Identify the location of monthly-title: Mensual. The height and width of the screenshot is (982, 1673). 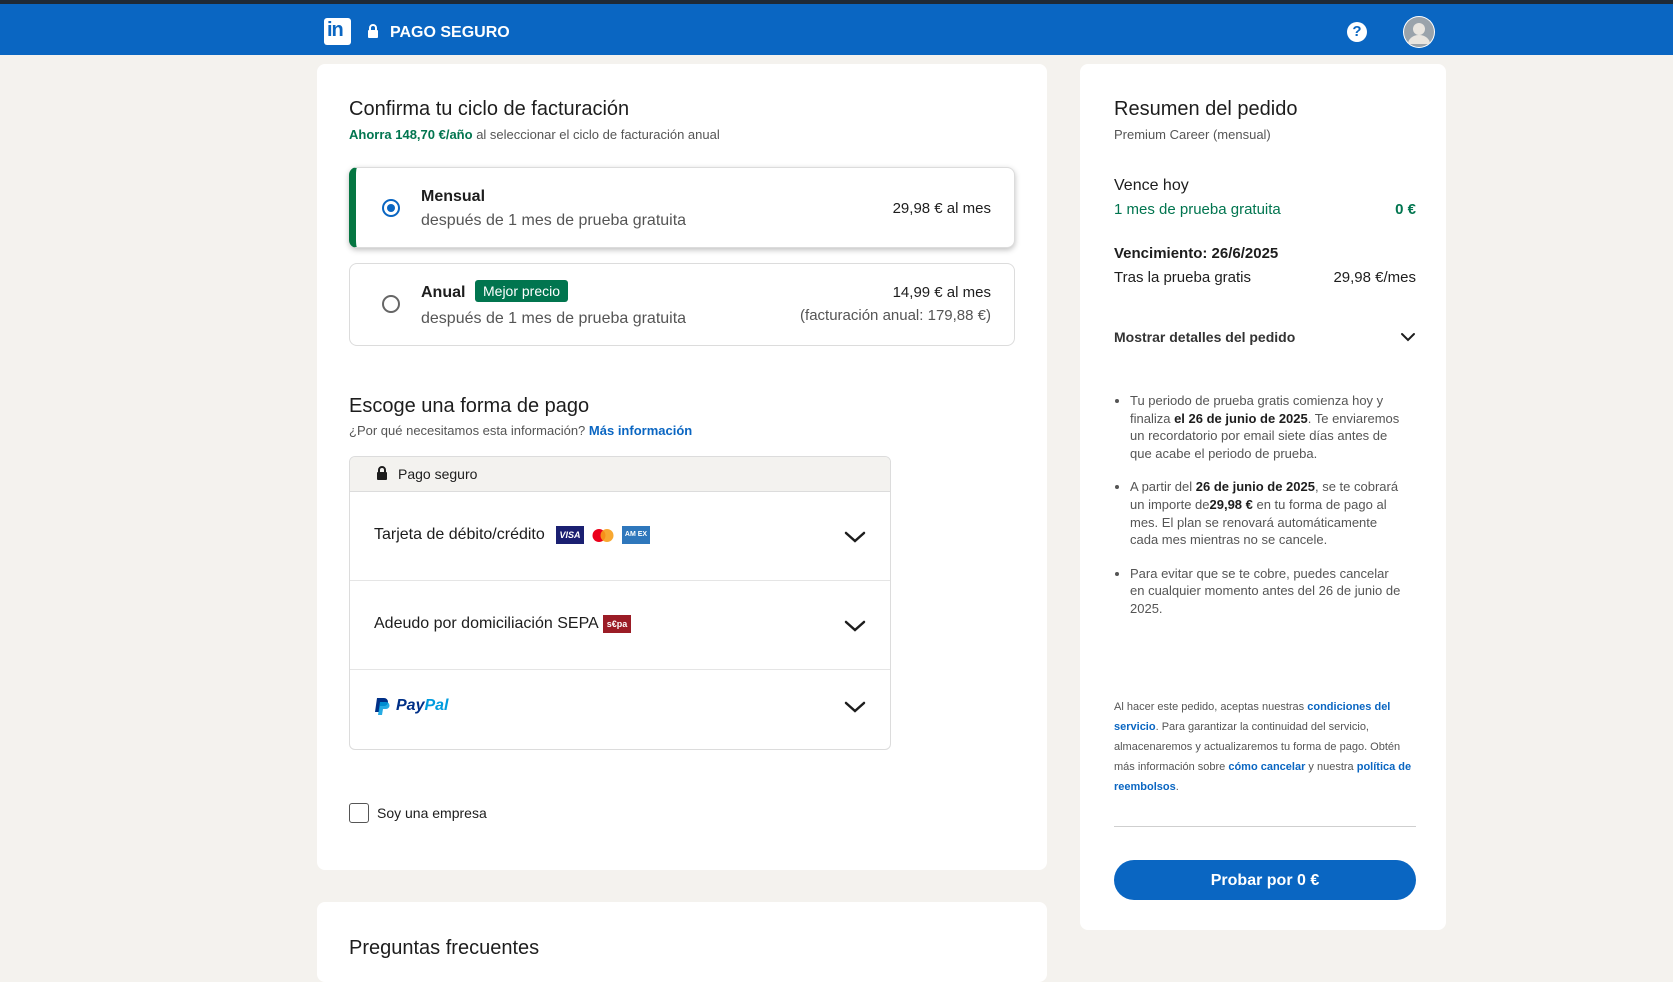
(453, 196).